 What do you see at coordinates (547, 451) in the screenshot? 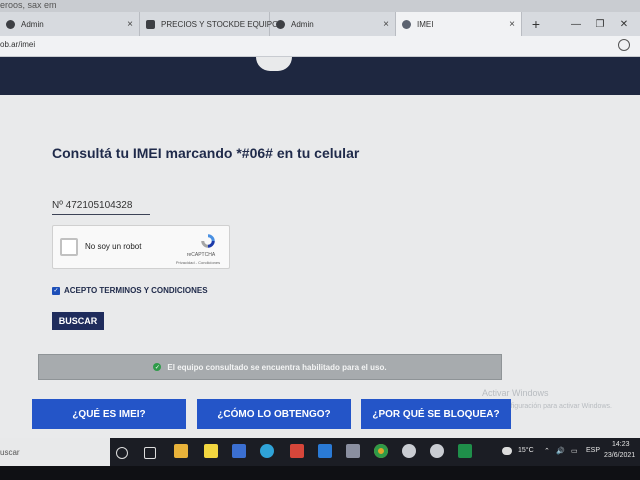
I see `tray-chevron-icon: ⌃` at bounding box center [547, 451].